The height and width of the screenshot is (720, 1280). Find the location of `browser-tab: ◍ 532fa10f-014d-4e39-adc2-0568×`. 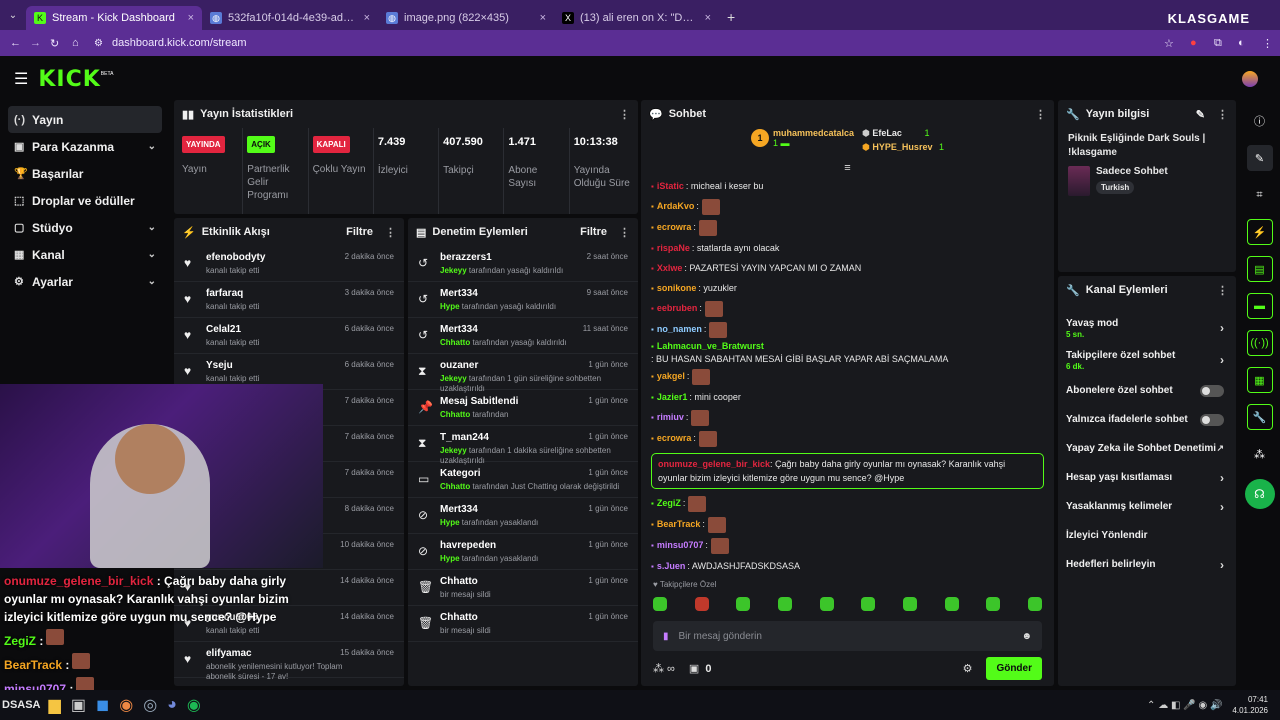

browser-tab: ◍ 532fa10f-014d-4e39-adc2-0568× is located at coordinates (290, 18).